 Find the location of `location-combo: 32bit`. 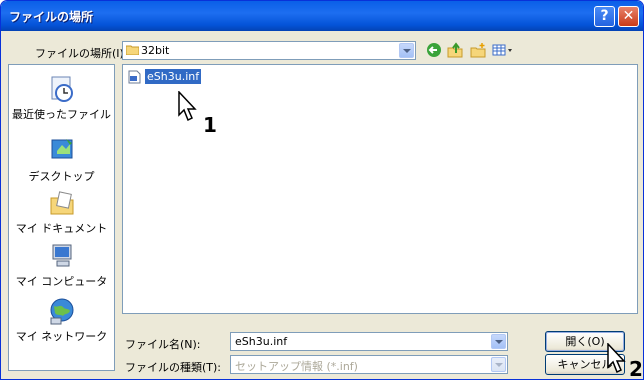

location-combo: 32bit is located at coordinates (269, 50).